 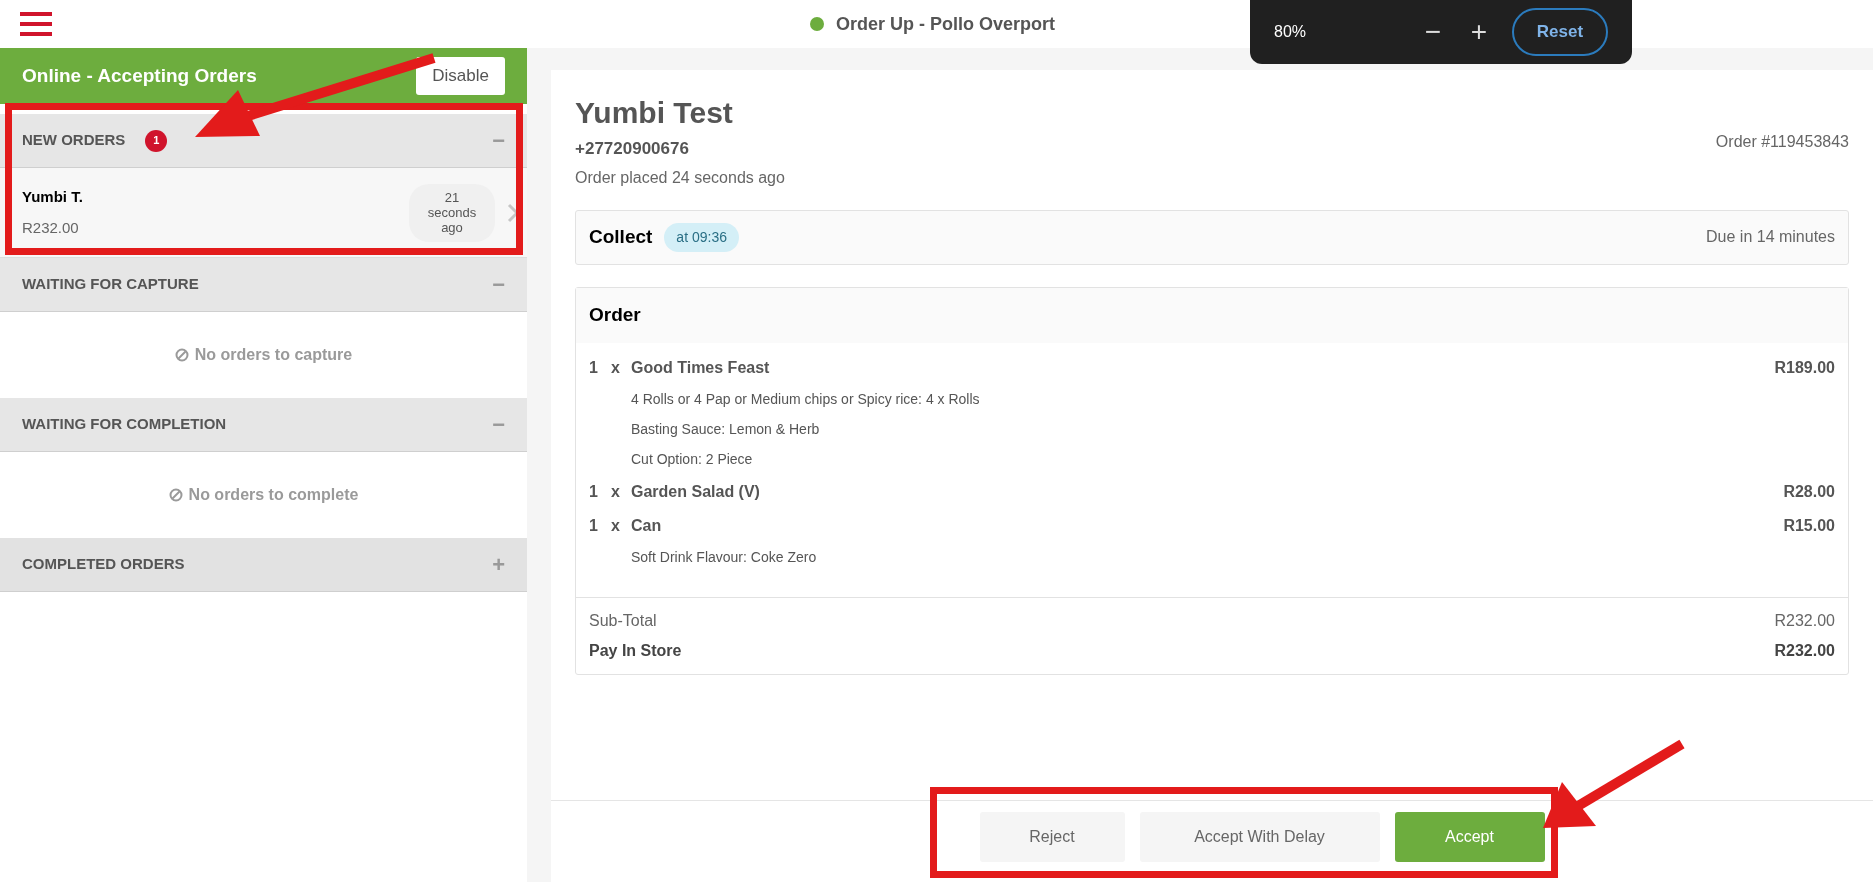 I want to click on item-price: R28.00, so click(x=1809, y=491).